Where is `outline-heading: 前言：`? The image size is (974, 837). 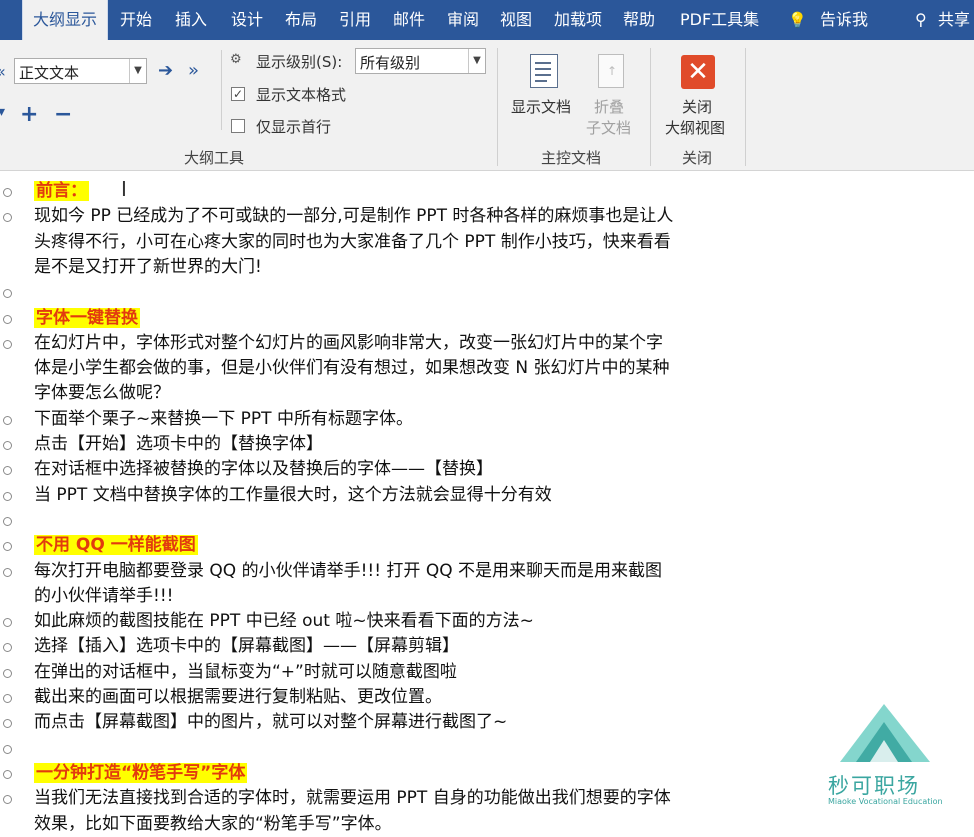 outline-heading: 前言： is located at coordinates (61, 191).